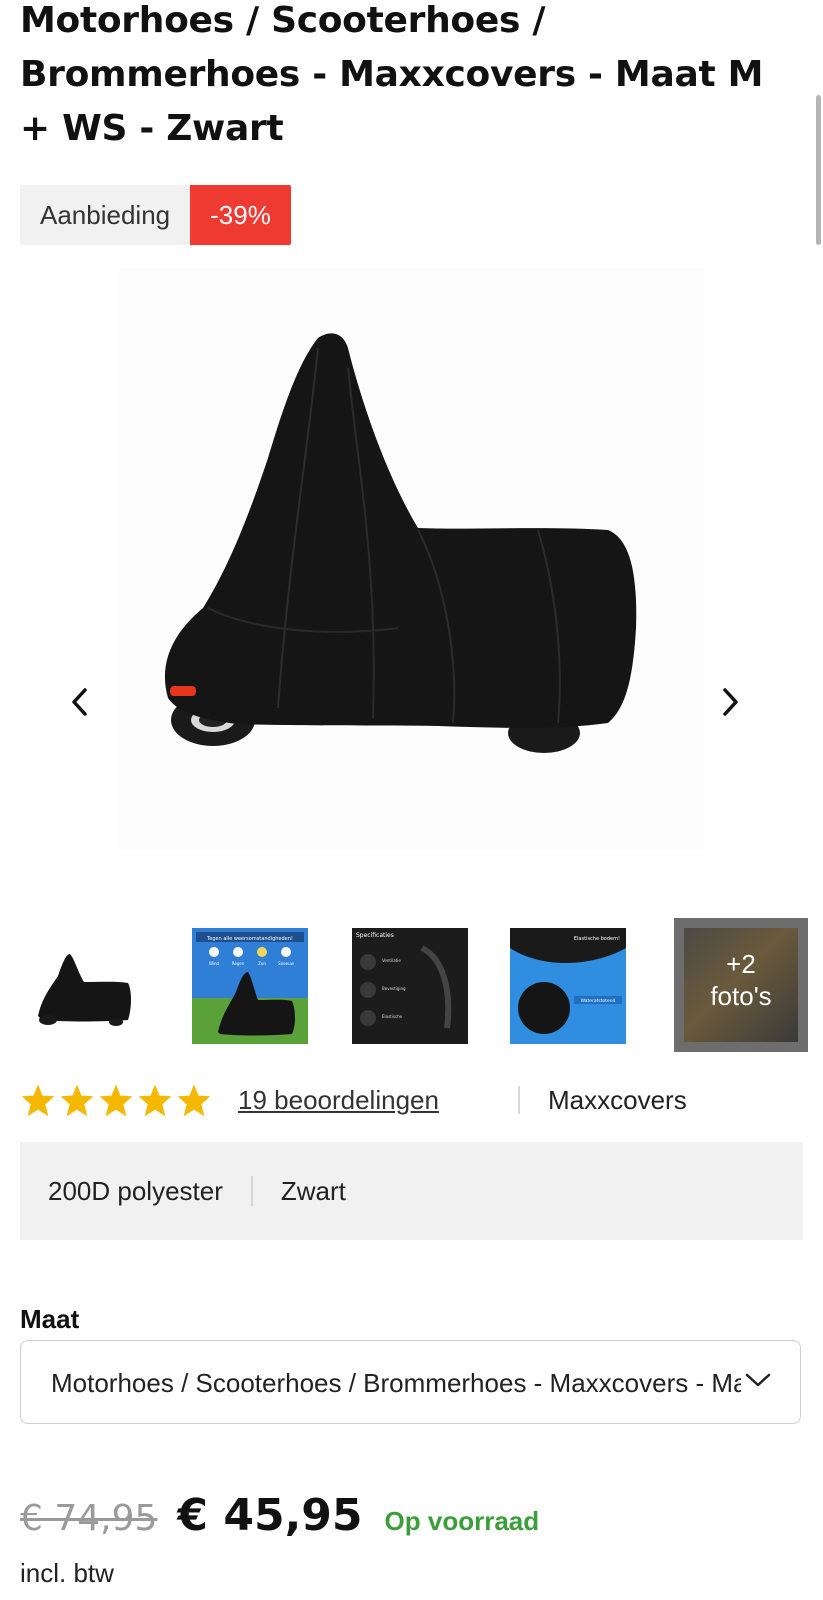  I want to click on rating-row, so click(116, 1100).